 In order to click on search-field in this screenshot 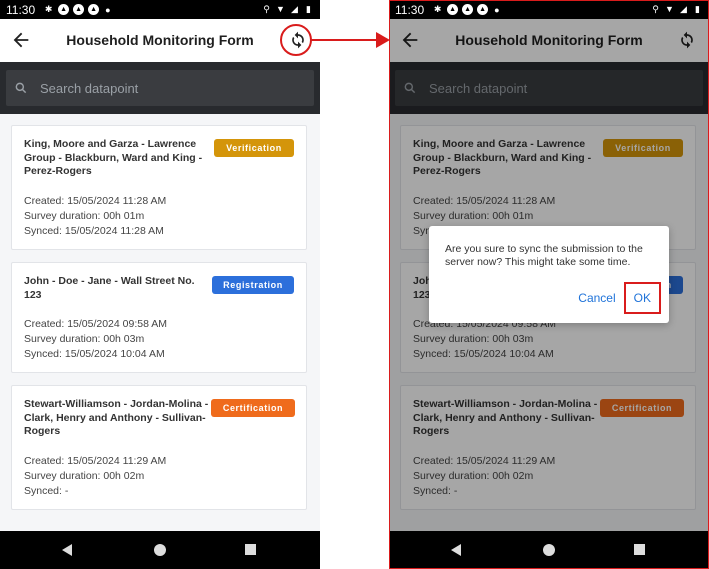, I will do `click(160, 88)`.